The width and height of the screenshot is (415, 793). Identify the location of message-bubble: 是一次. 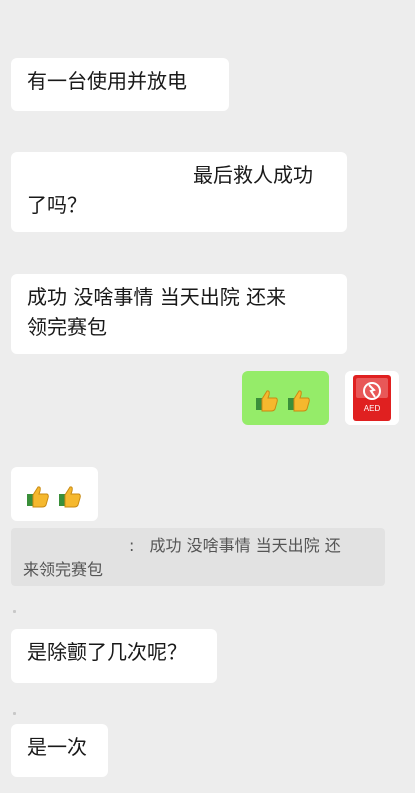
(59, 750).